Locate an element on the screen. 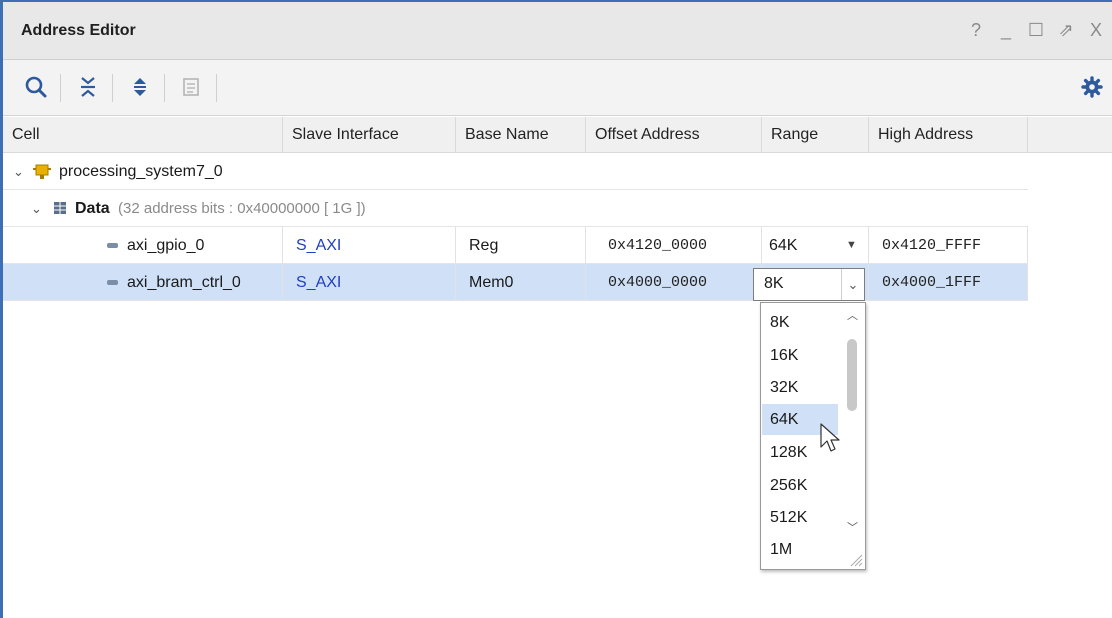  cell-name-cell: axi_bram_ctrl_0 is located at coordinates (143, 282).